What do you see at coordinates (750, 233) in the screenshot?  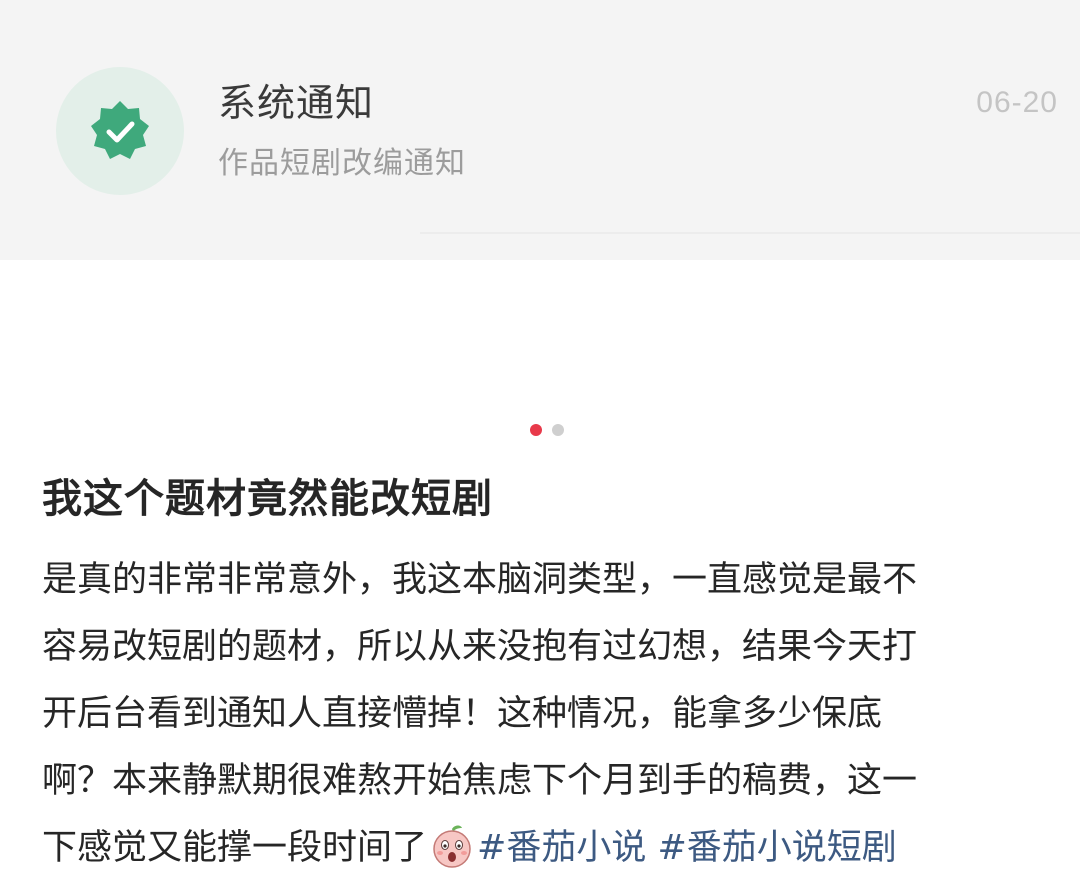 I see `divider` at bounding box center [750, 233].